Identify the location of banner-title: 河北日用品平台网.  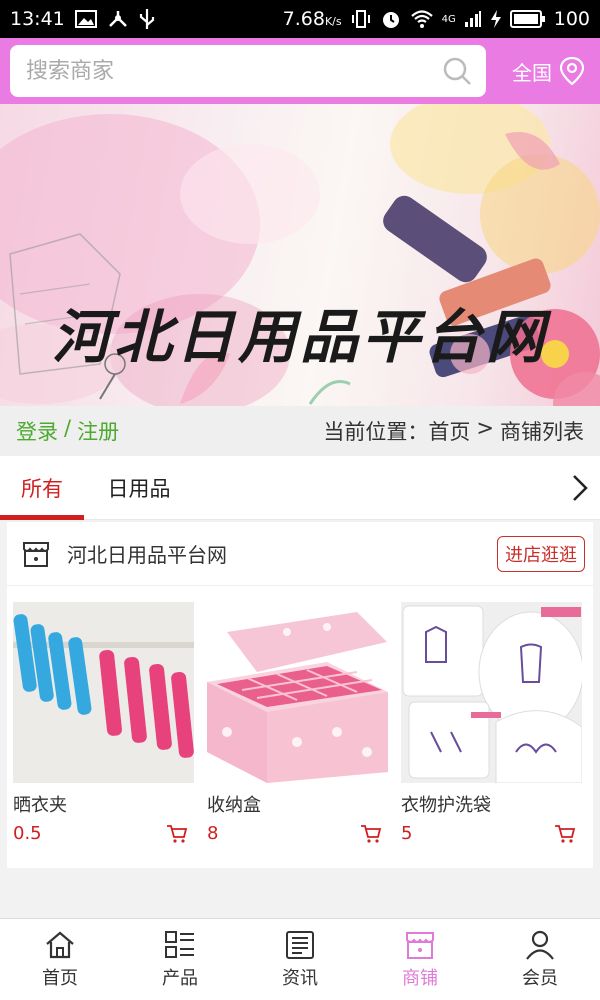
(300, 337).